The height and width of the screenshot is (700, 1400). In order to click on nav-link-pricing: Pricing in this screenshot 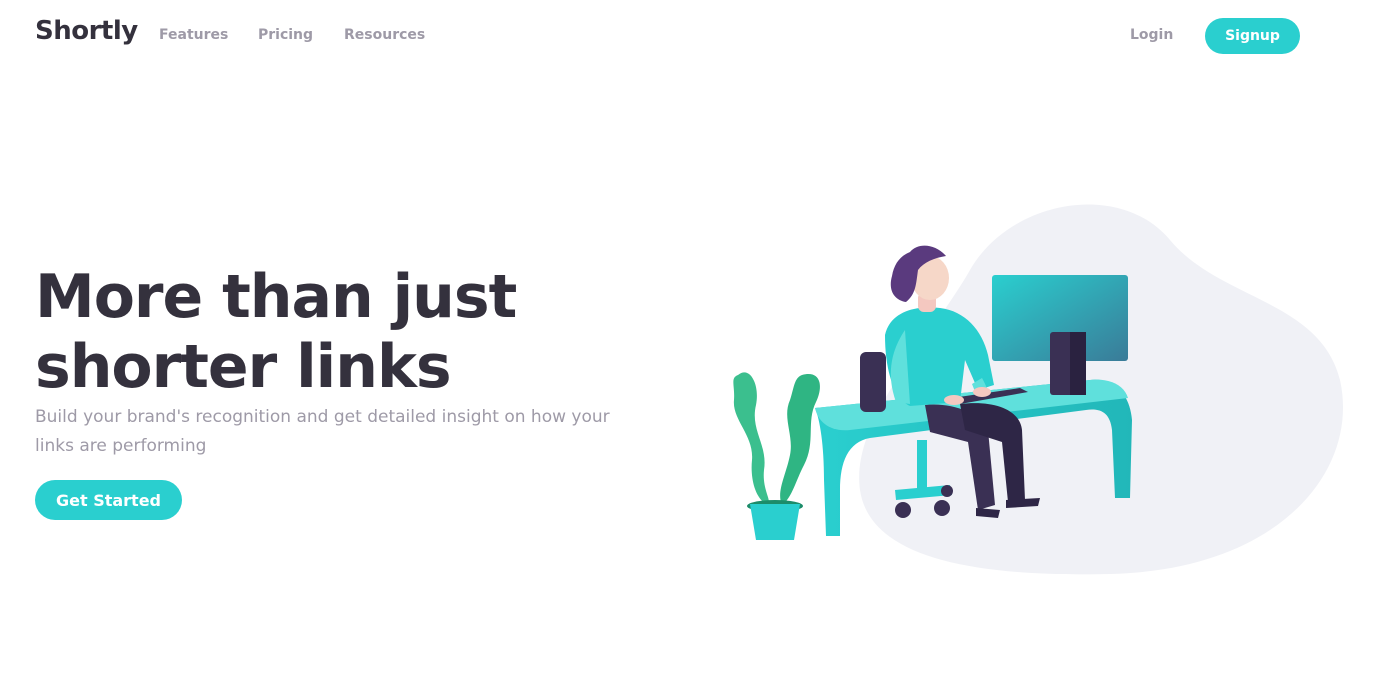, I will do `click(285, 35)`.